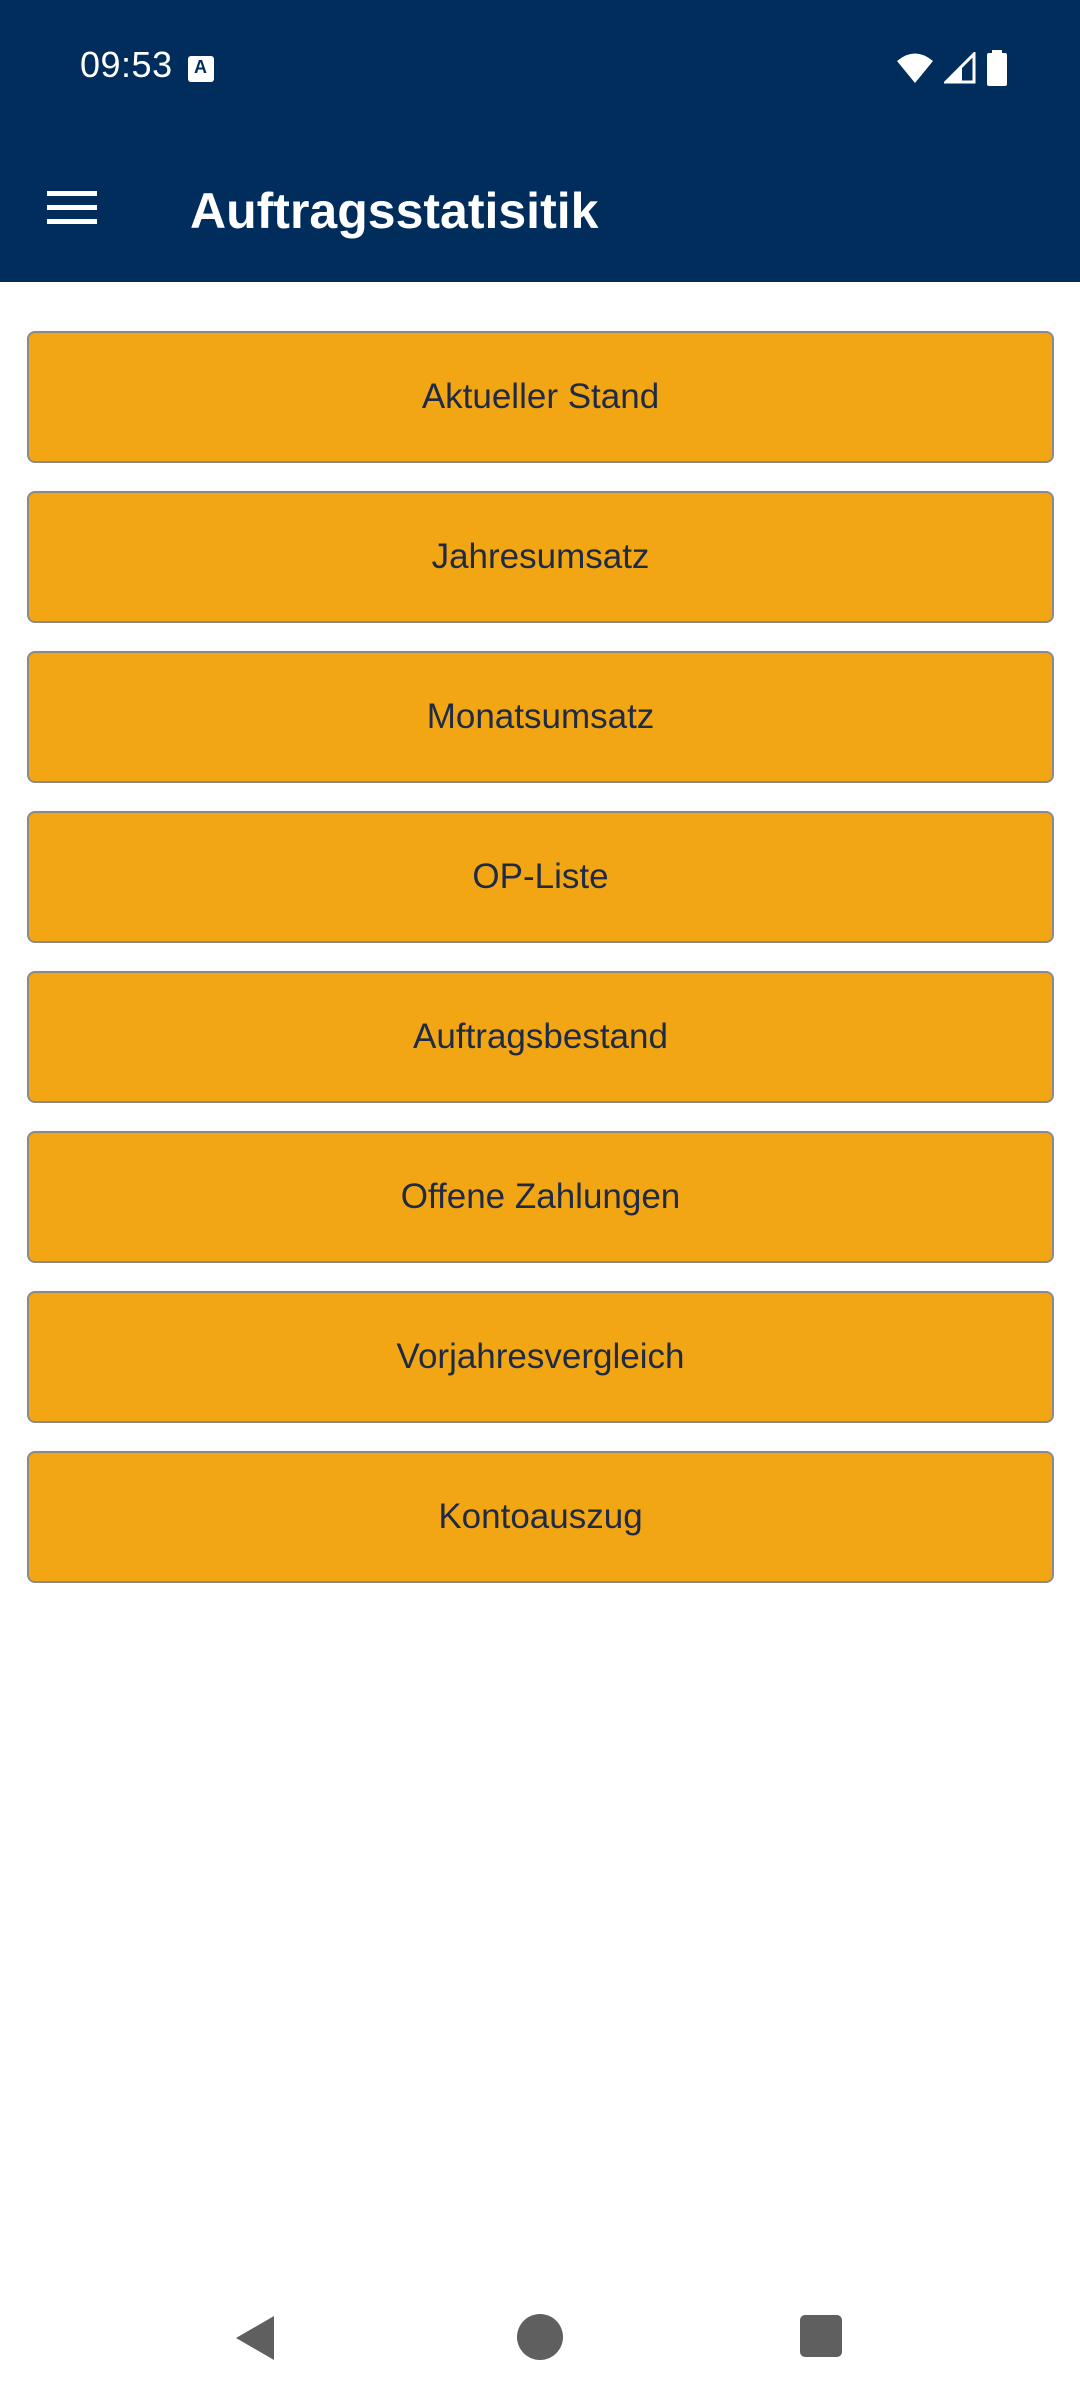 This screenshot has width=1080, height=2400. What do you see at coordinates (540, 877) in the screenshot?
I see `op-liste-button: OP-Liste` at bounding box center [540, 877].